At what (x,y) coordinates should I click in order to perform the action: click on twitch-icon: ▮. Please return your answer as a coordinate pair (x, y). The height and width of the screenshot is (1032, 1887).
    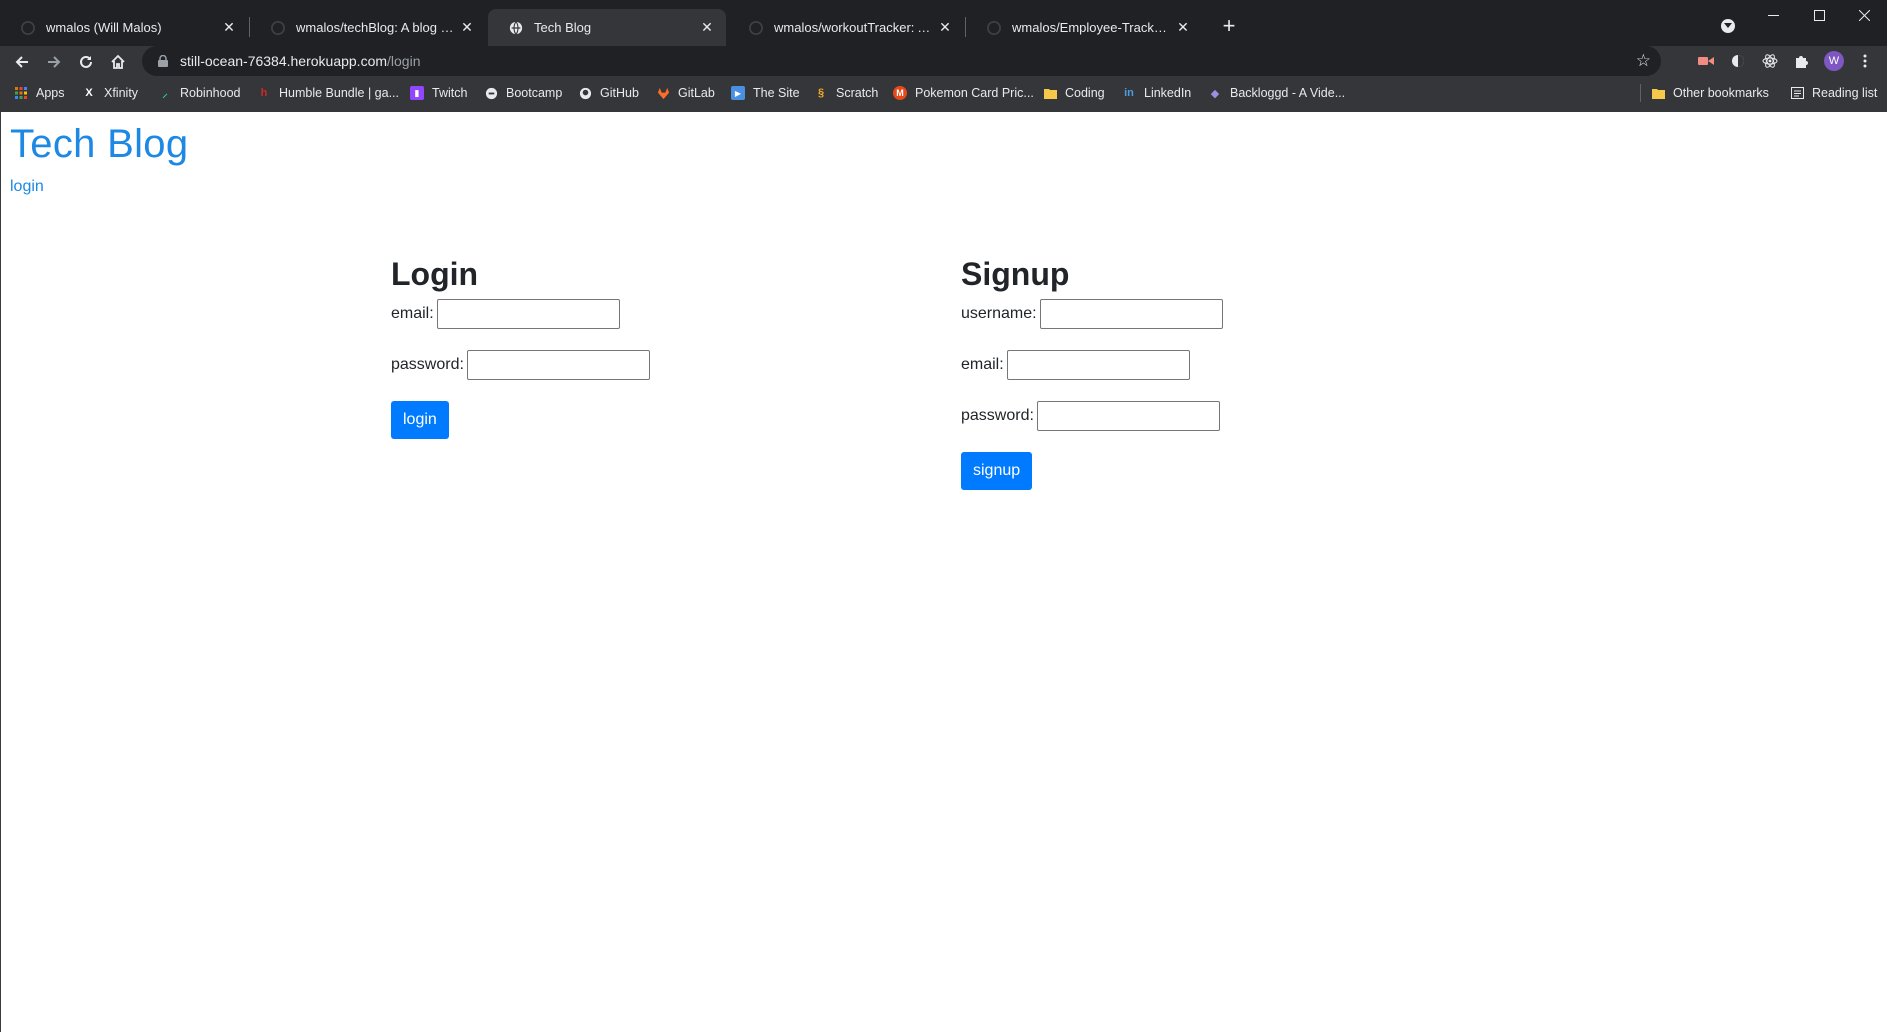
    Looking at the image, I should click on (417, 93).